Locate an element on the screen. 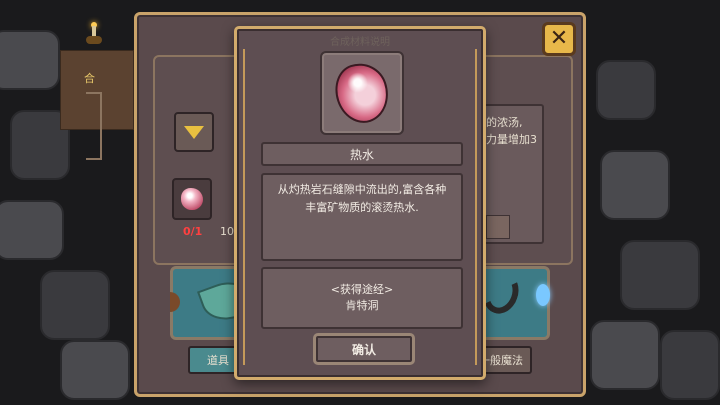 This screenshot has height=405, width=720. item-description: 从灼热岩石缝隙中流出的,富含各种丰富矿物质的滚烫热水. is located at coordinates (362, 217).